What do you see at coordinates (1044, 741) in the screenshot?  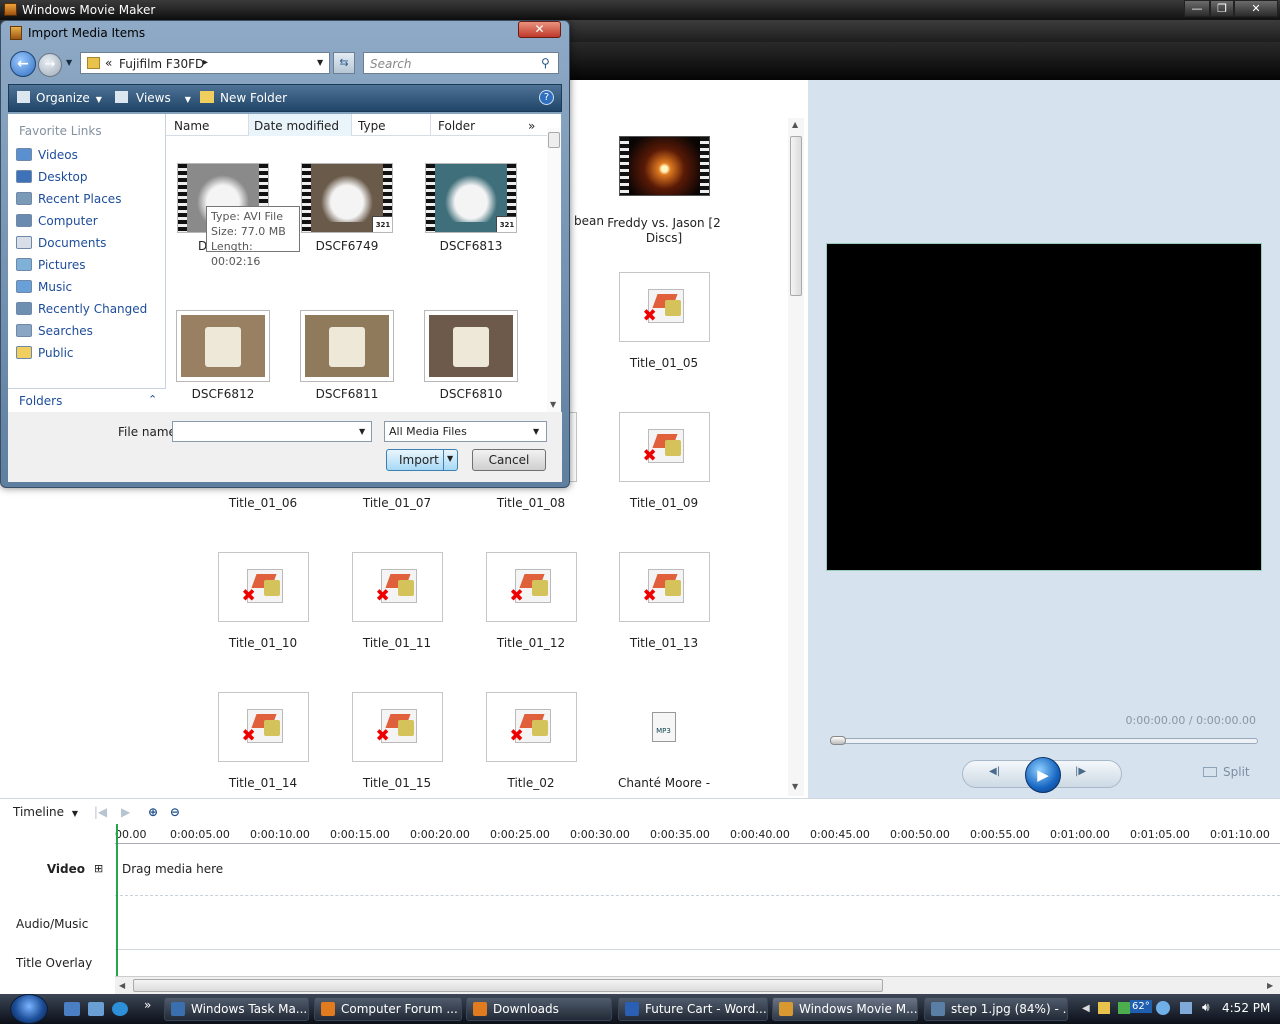 I see `seek-bar` at bounding box center [1044, 741].